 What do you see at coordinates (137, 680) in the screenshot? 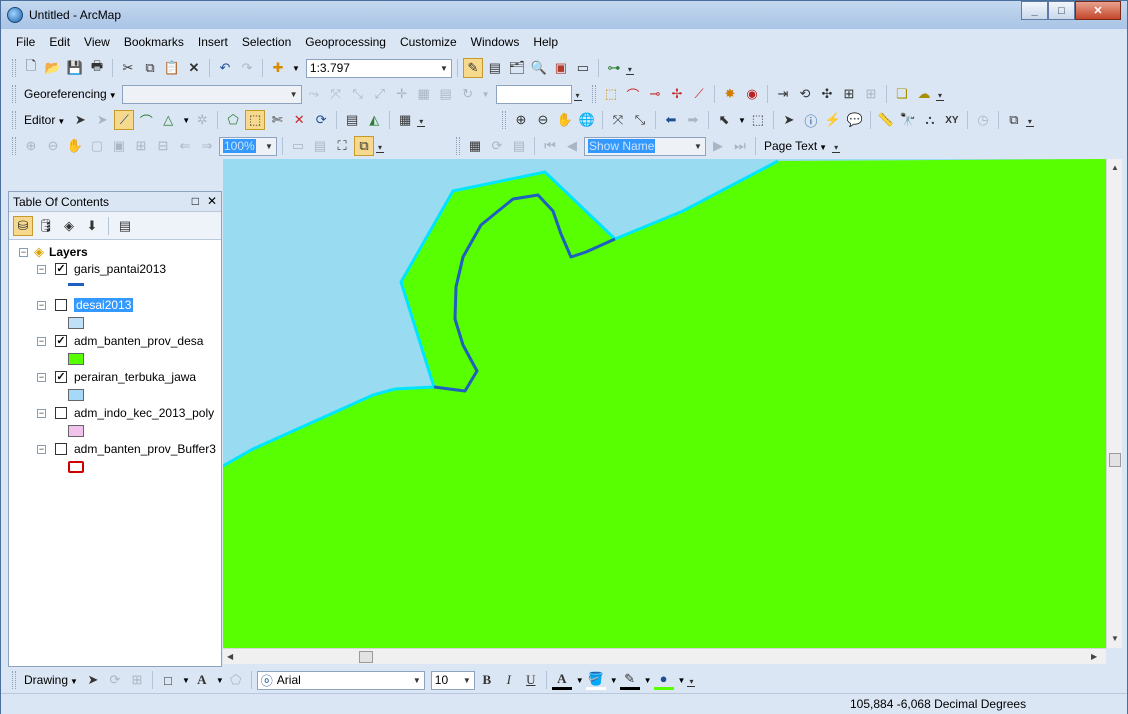
I see `zoom-to-selected-icon: ⊞` at bounding box center [137, 680].